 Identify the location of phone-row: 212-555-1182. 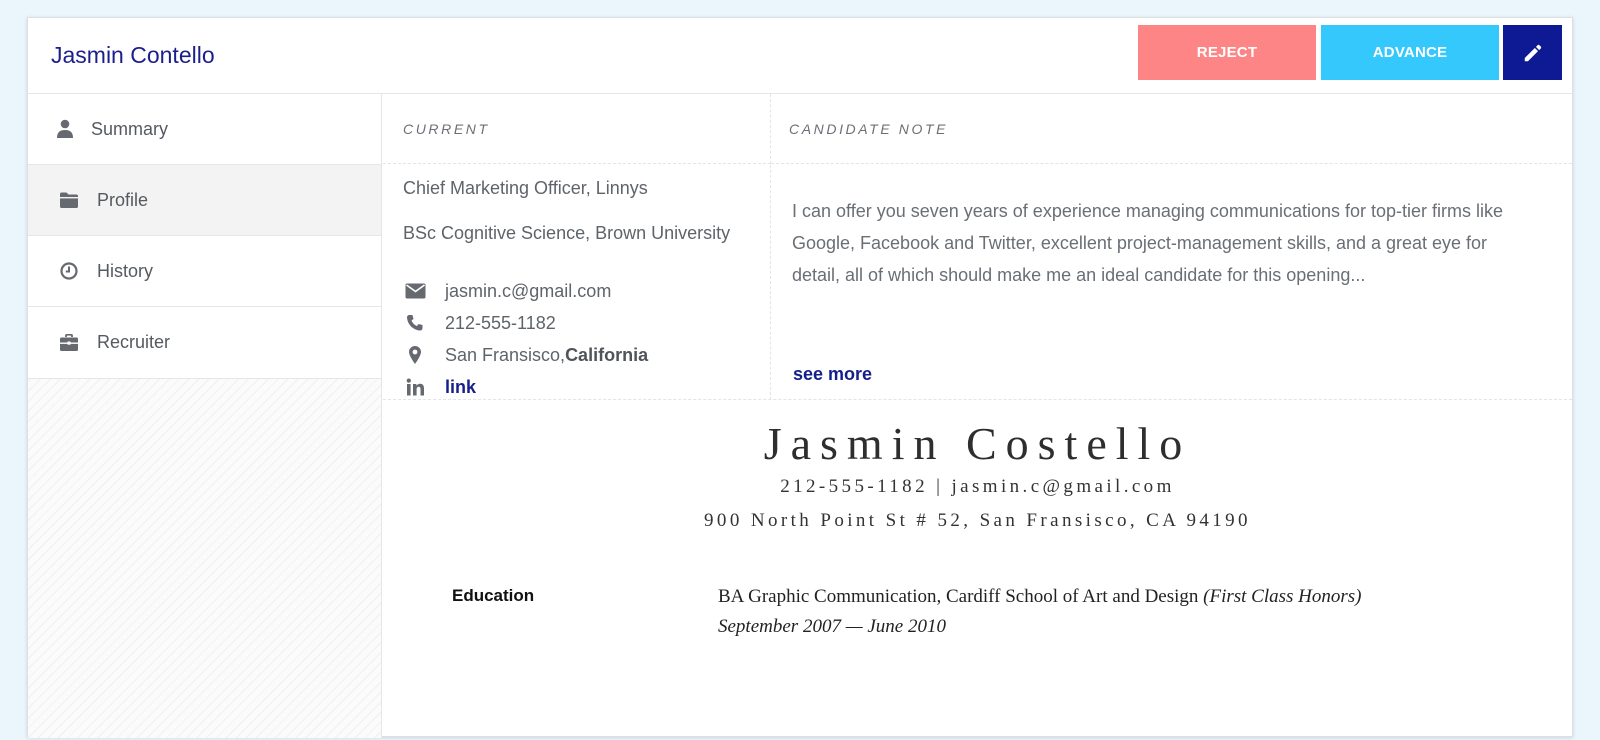
(479, 323).